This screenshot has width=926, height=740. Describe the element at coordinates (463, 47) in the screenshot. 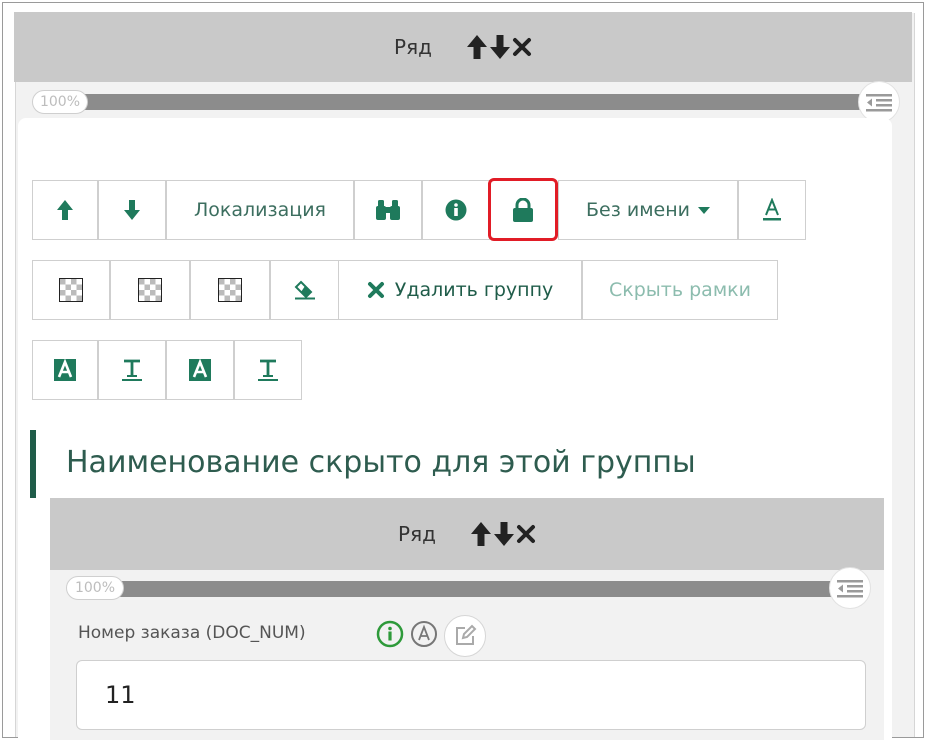

I see `row-header: Ряд` at that location.